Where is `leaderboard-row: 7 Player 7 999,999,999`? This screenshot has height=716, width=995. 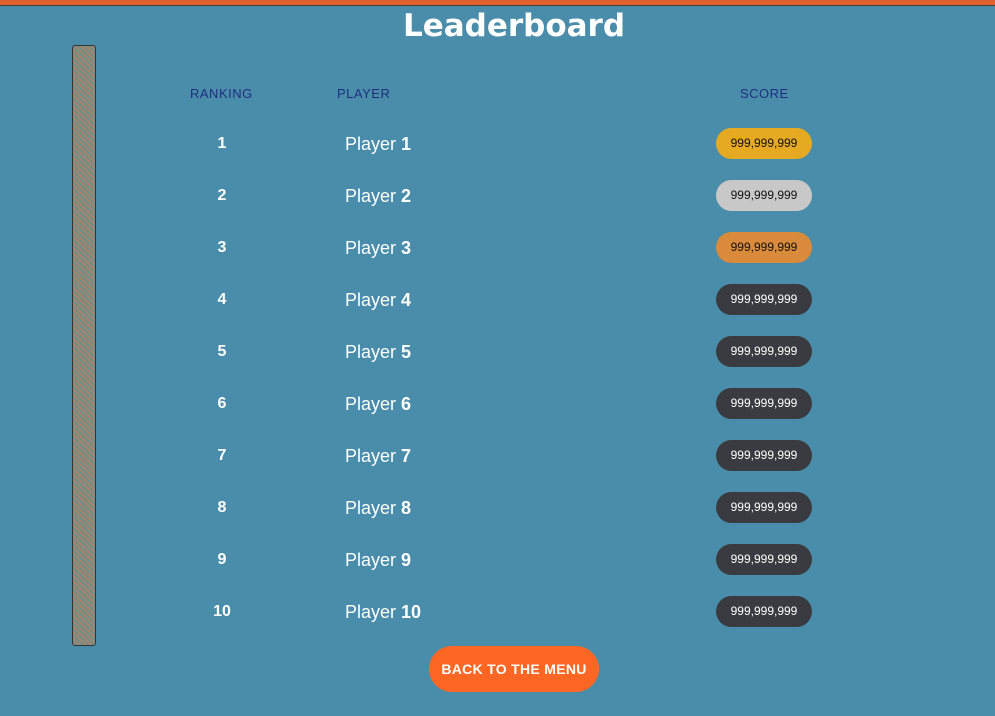
leaderboard-row: 7 Player 7 999,999,999 is located at coordinates (497, 456).